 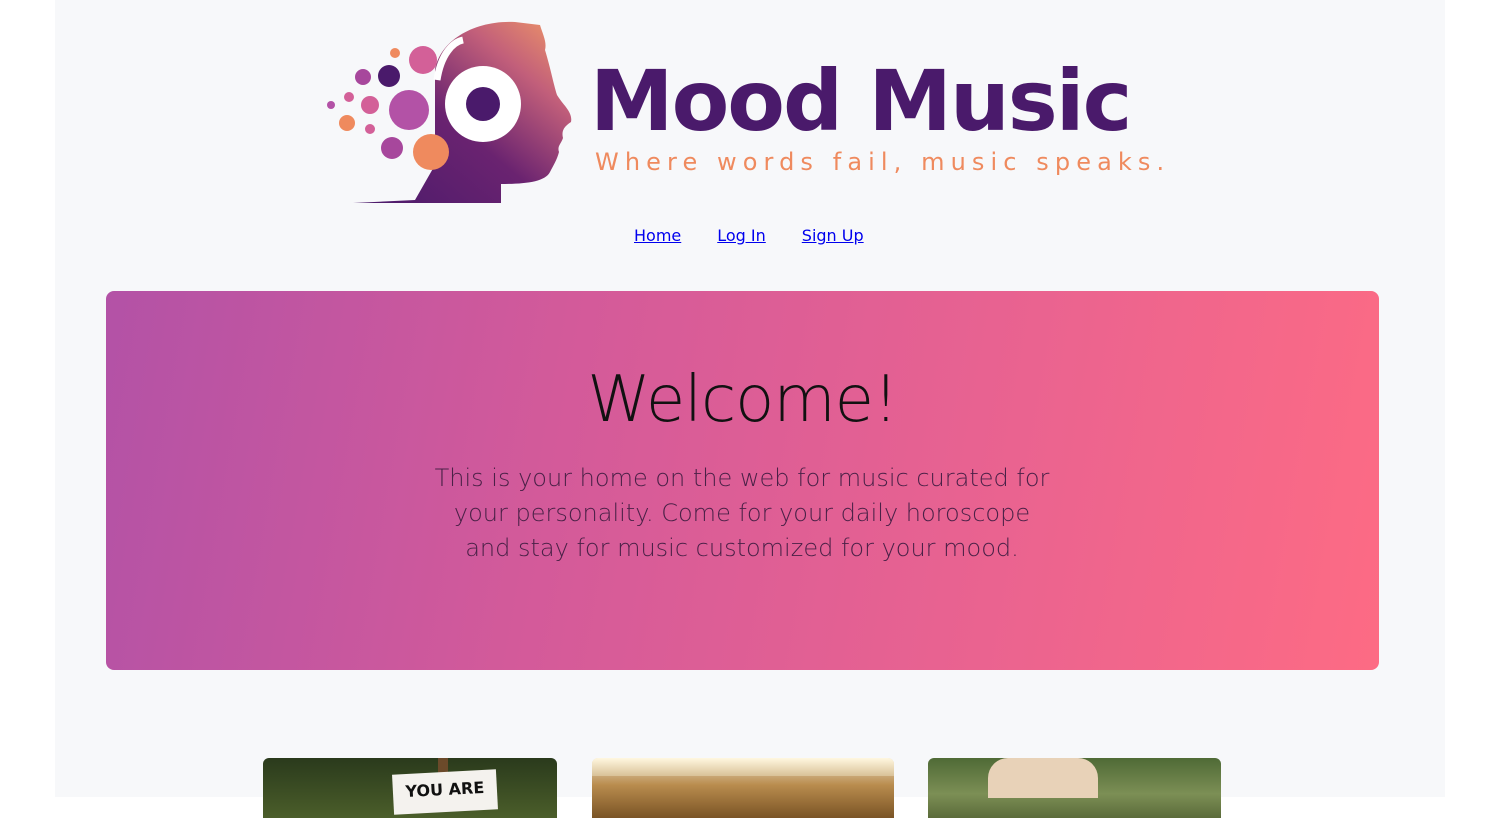 I want to click on site-title: Mood Music, so click(x=861, y=101).